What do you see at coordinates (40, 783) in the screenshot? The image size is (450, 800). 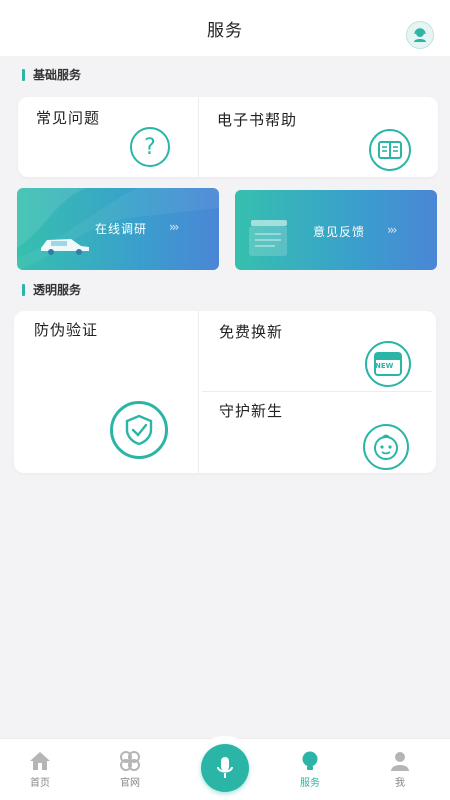 I see `tab-home-label: 首页` at bounding box center [40, 783].